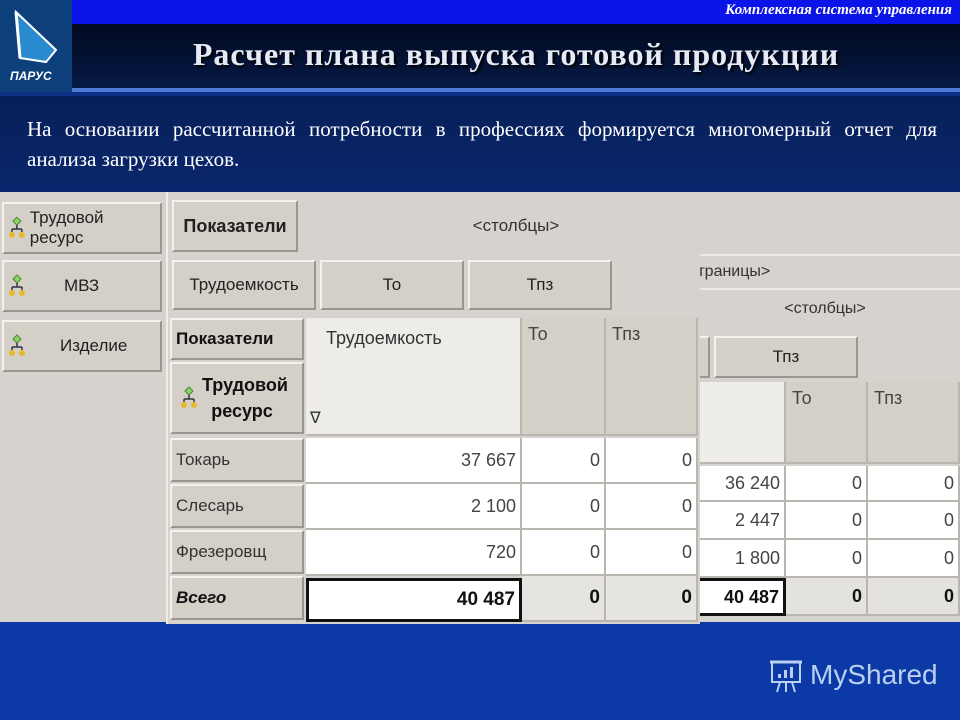 This screenshot has height=720, width=960. Describe the element at coordinates (820, 272) in the screenshot. I see `pages-area: <страницы>` at that location.